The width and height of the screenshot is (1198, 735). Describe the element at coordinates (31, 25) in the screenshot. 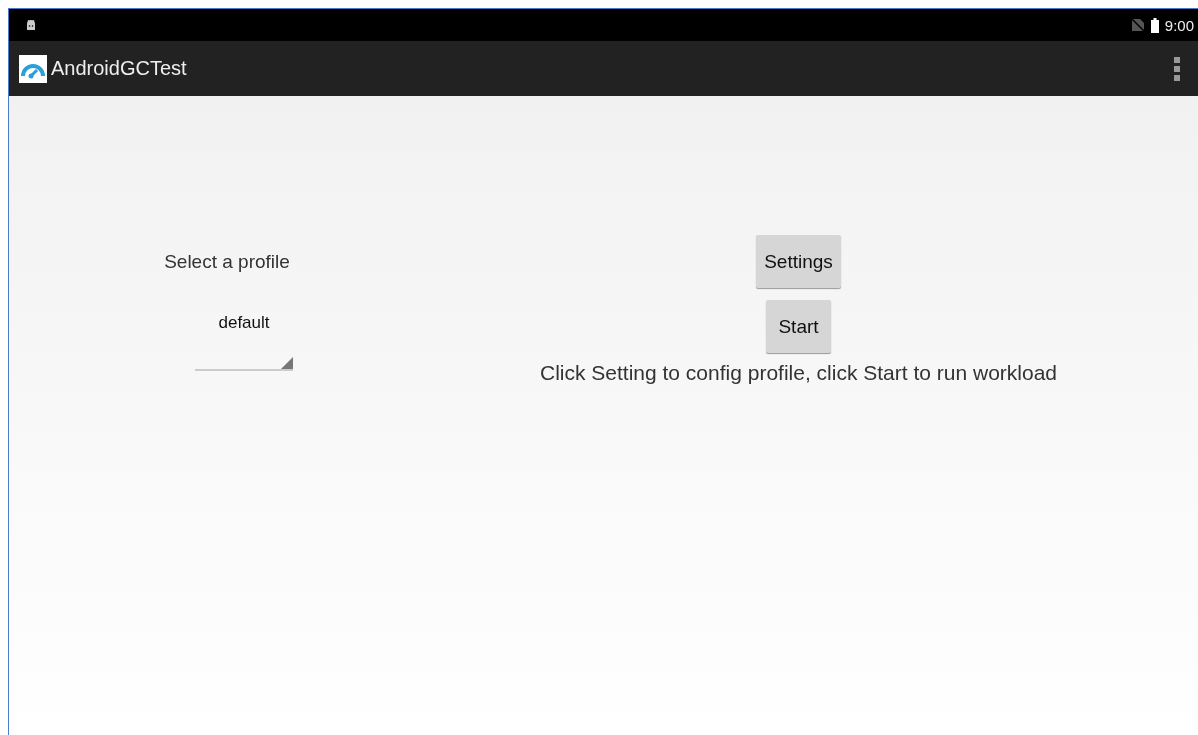

I see `android-icon` at that location.